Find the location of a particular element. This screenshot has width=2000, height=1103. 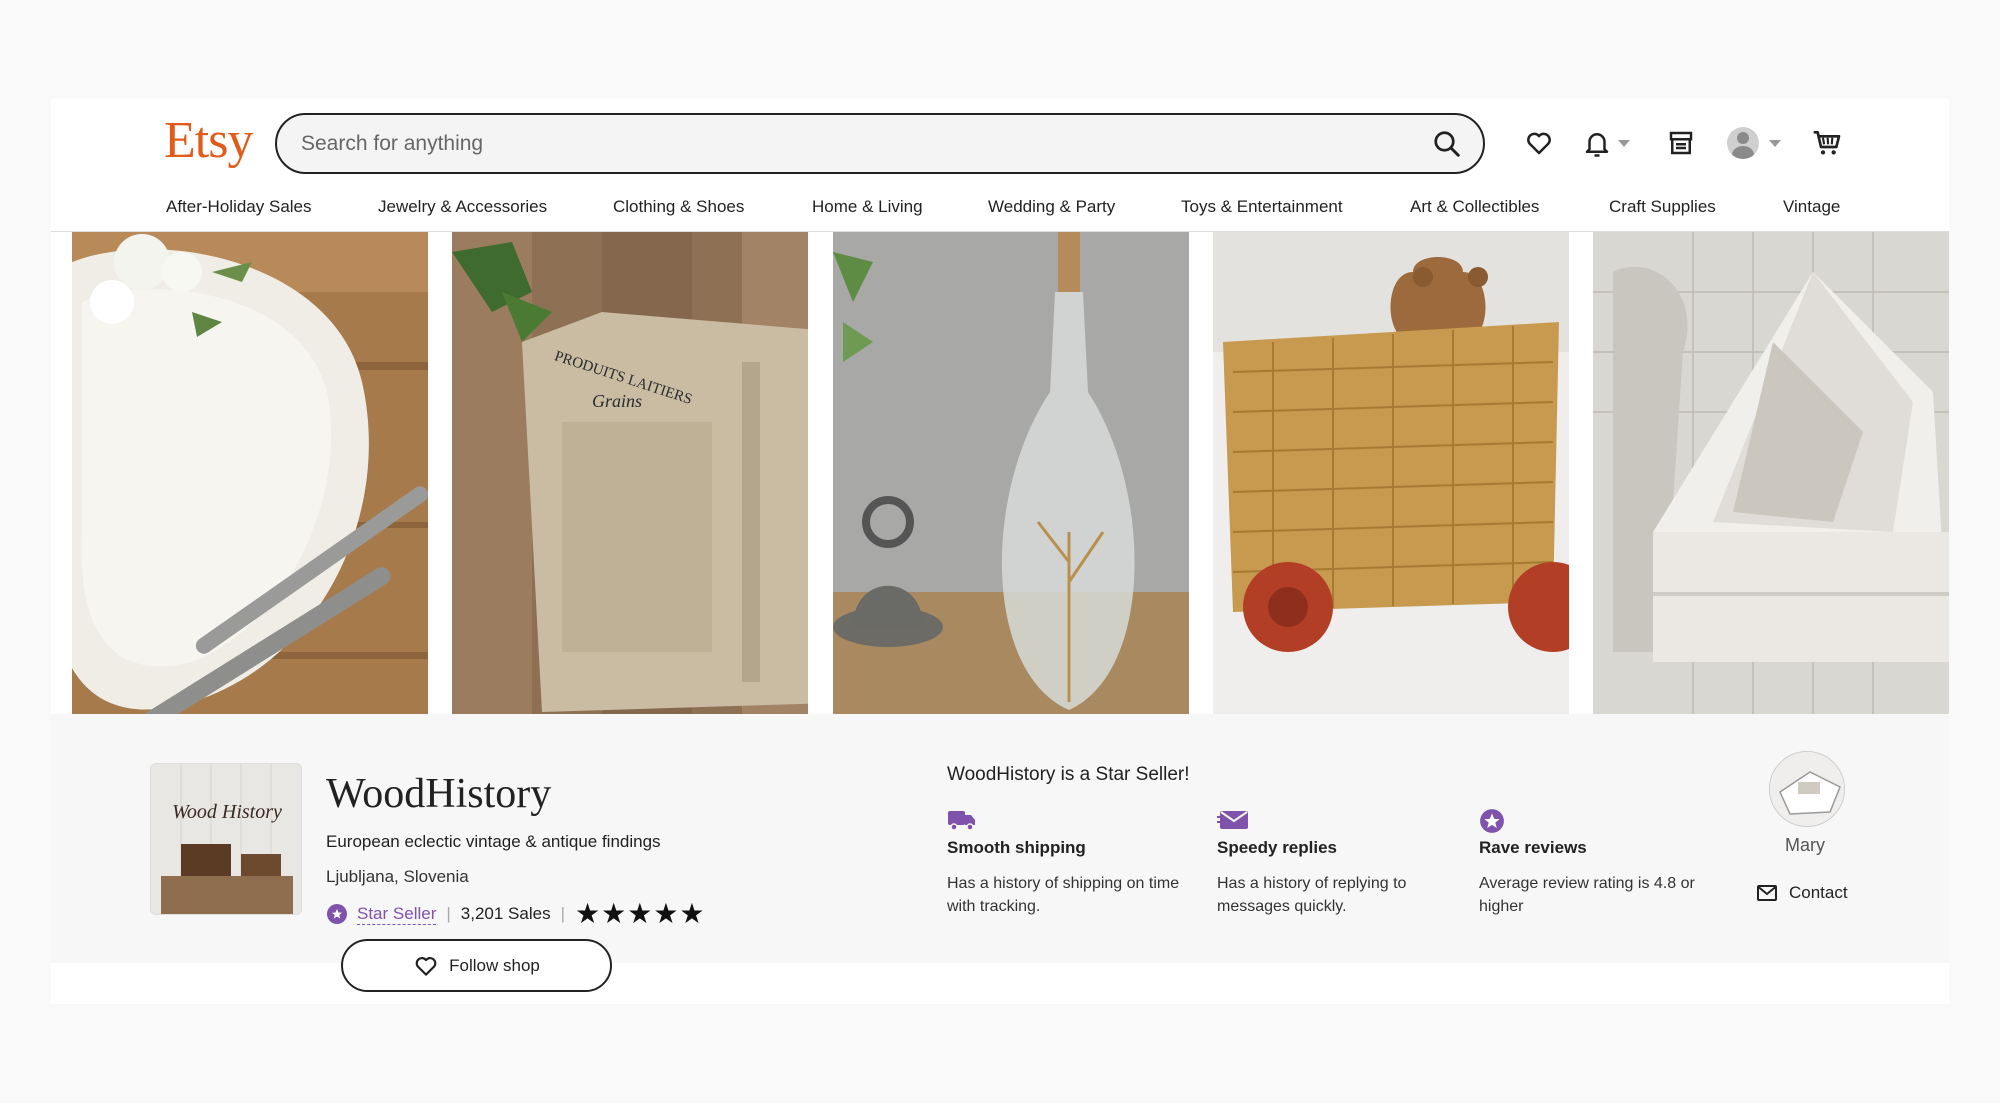

etsy-logo: Etsy is located at coordinates (208, 140).